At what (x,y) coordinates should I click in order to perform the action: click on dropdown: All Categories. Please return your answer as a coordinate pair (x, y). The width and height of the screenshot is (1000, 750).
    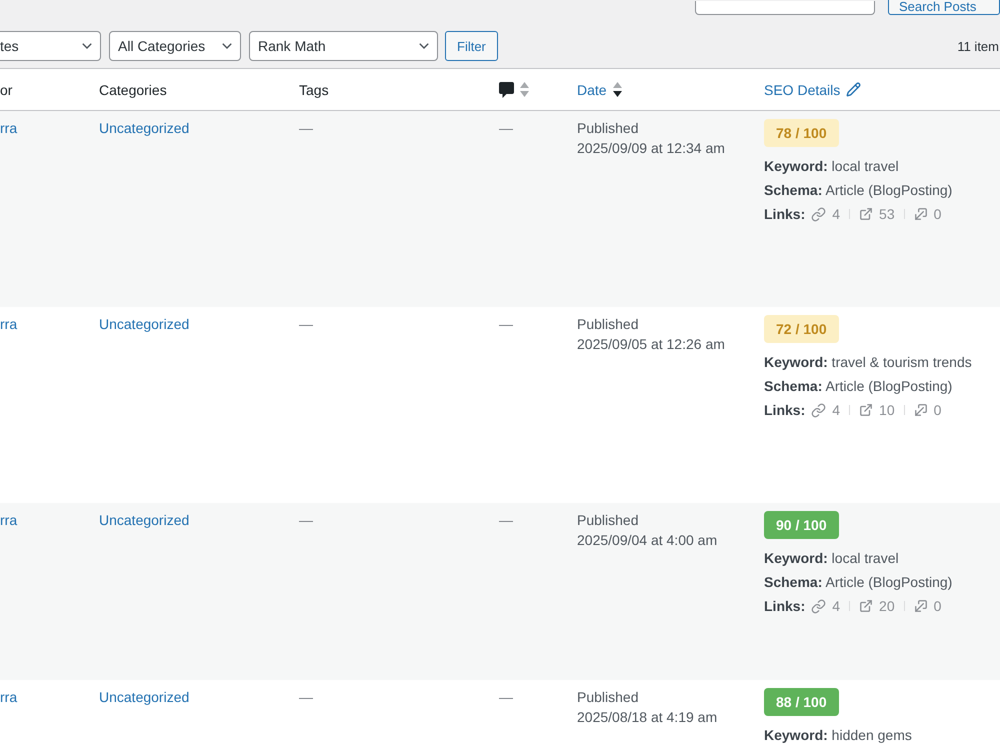
    Looking at the image, I should click on (175, 46).